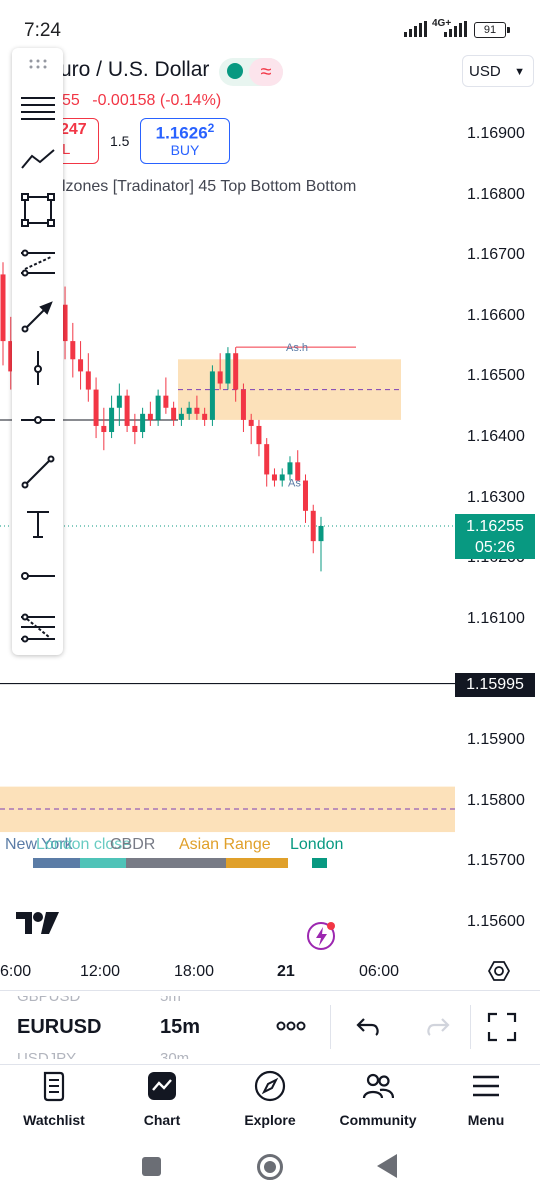 The image size is (540, 1200). Describe the element at coordinates (133, 844) in the screenshot. I see `session-label: CBDR` at that location.